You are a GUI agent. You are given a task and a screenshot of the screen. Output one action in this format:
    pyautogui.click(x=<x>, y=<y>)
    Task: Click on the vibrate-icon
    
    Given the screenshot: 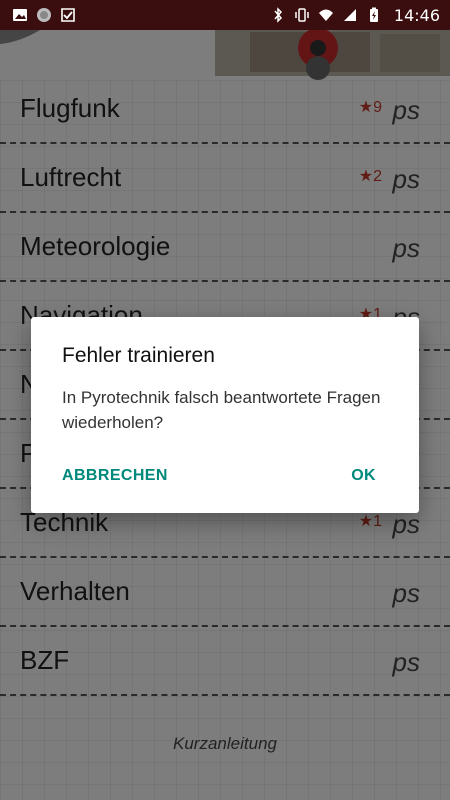 What is the action you would take?
    pyautogui.click(x=302, y=15)
    